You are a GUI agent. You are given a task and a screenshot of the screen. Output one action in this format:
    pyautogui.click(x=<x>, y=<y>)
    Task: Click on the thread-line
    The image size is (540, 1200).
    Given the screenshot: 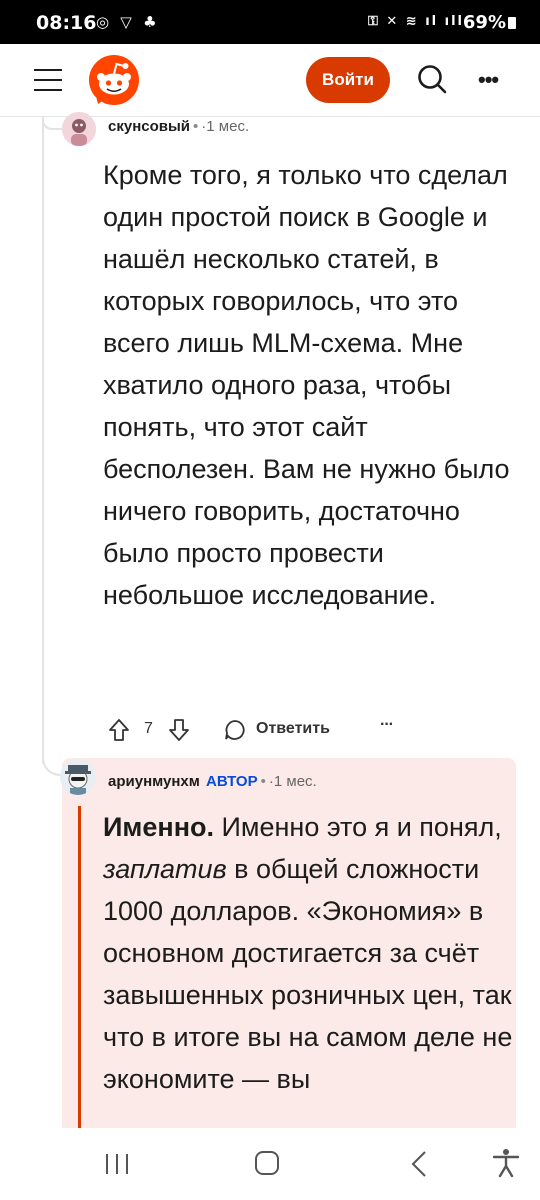 What is the action you would take?
    pyautogui.click(x=43, y=440)
    